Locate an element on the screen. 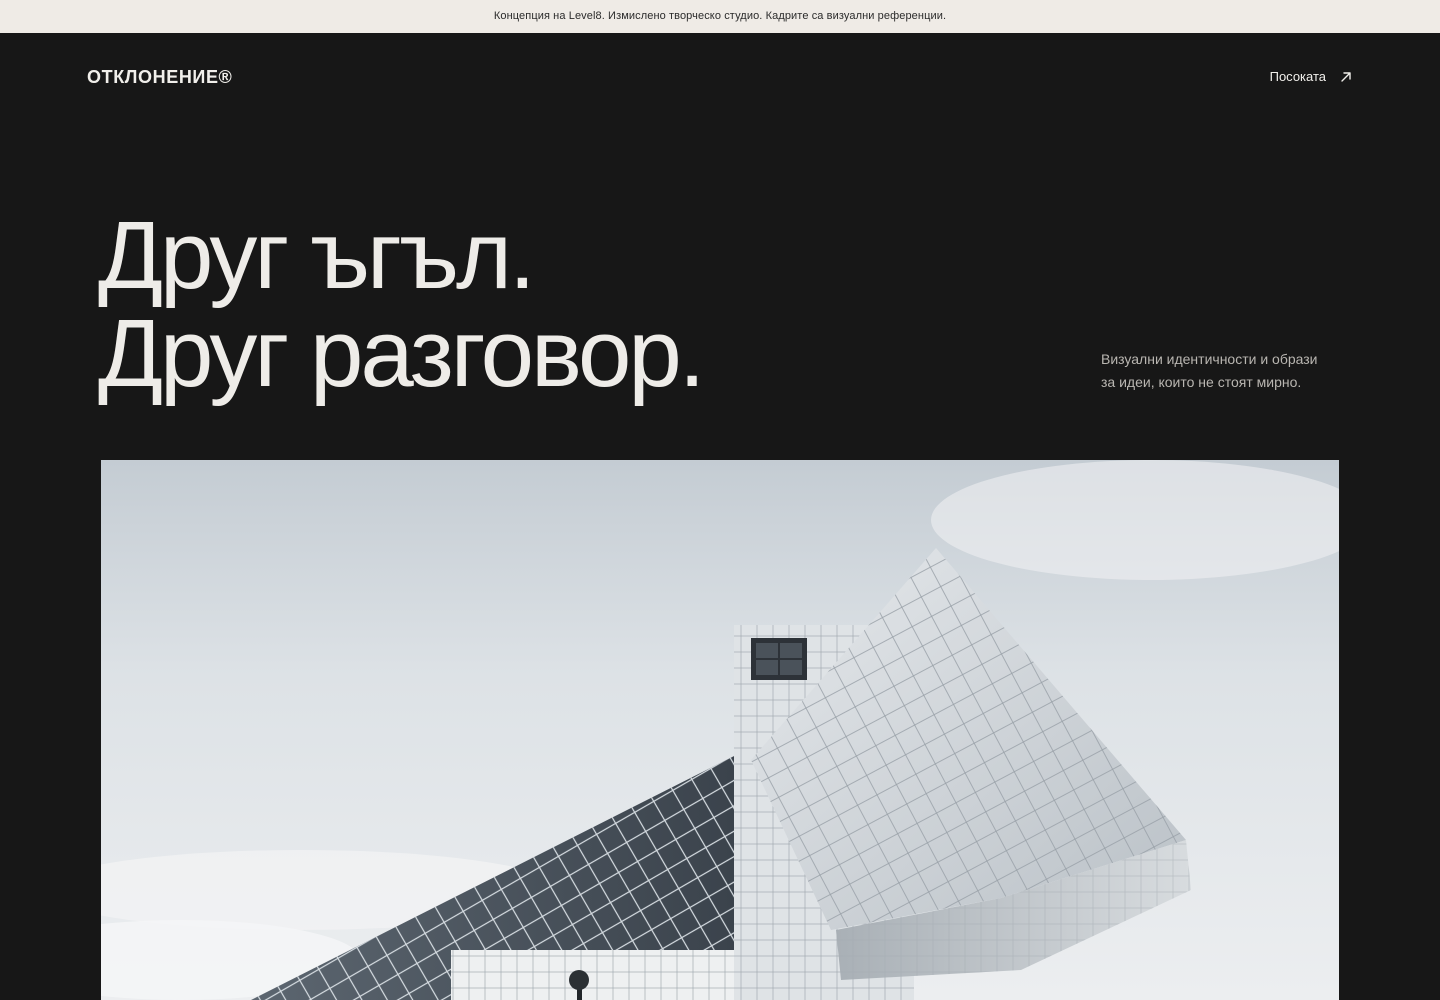 The image size is (1440, 1000). site-logo: ОТКЛОНЕНИЕ® is located at coordinates (159, 77).